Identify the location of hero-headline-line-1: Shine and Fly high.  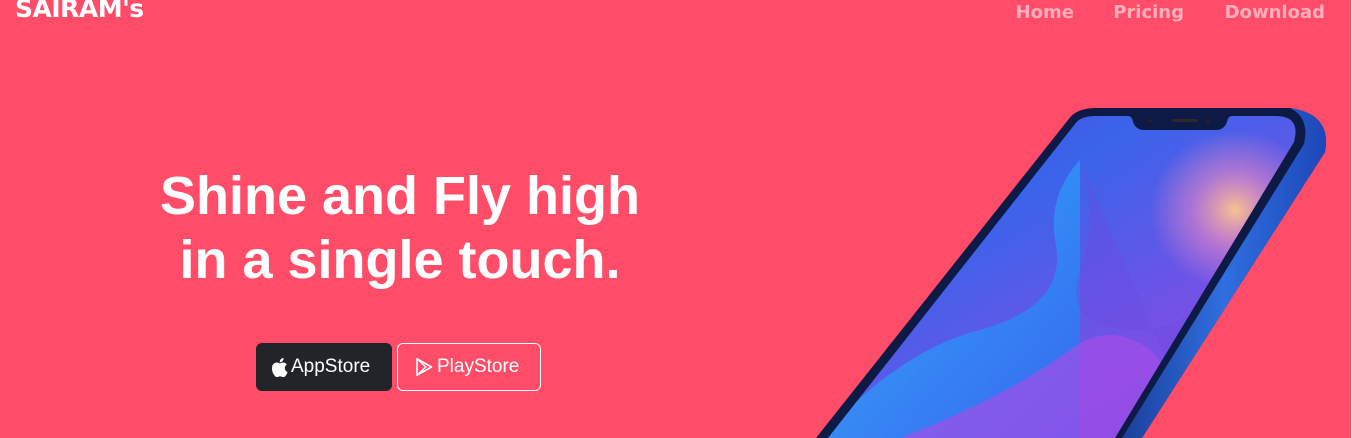
(399, 196).